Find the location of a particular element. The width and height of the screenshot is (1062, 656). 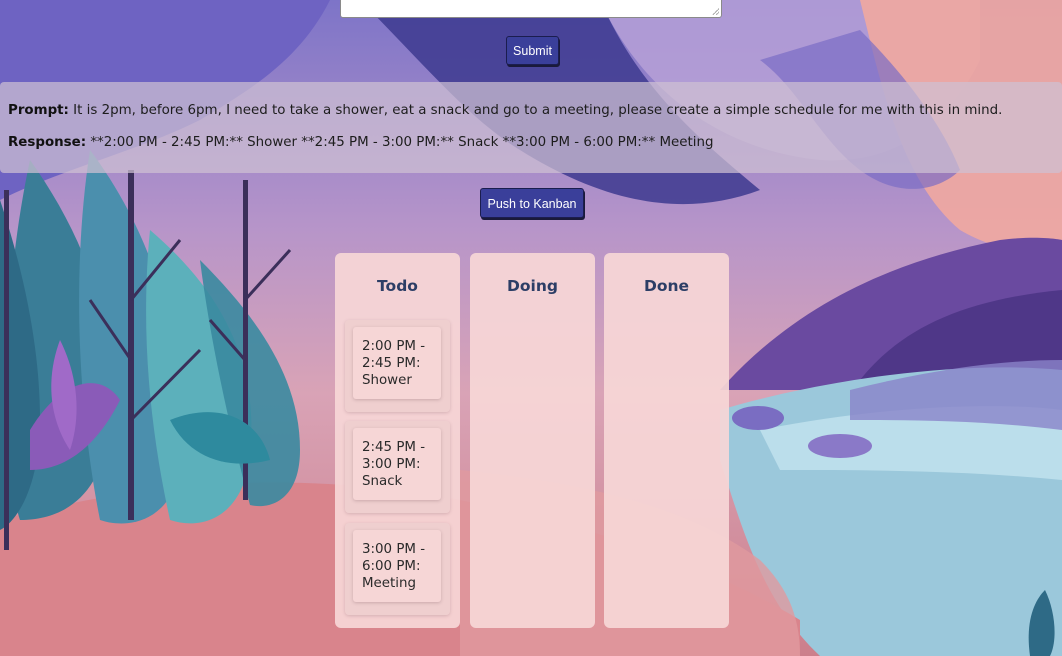

card-slot: 3:00 PM - 6:00 PM: Meeting is located at coordinates (397, 569).